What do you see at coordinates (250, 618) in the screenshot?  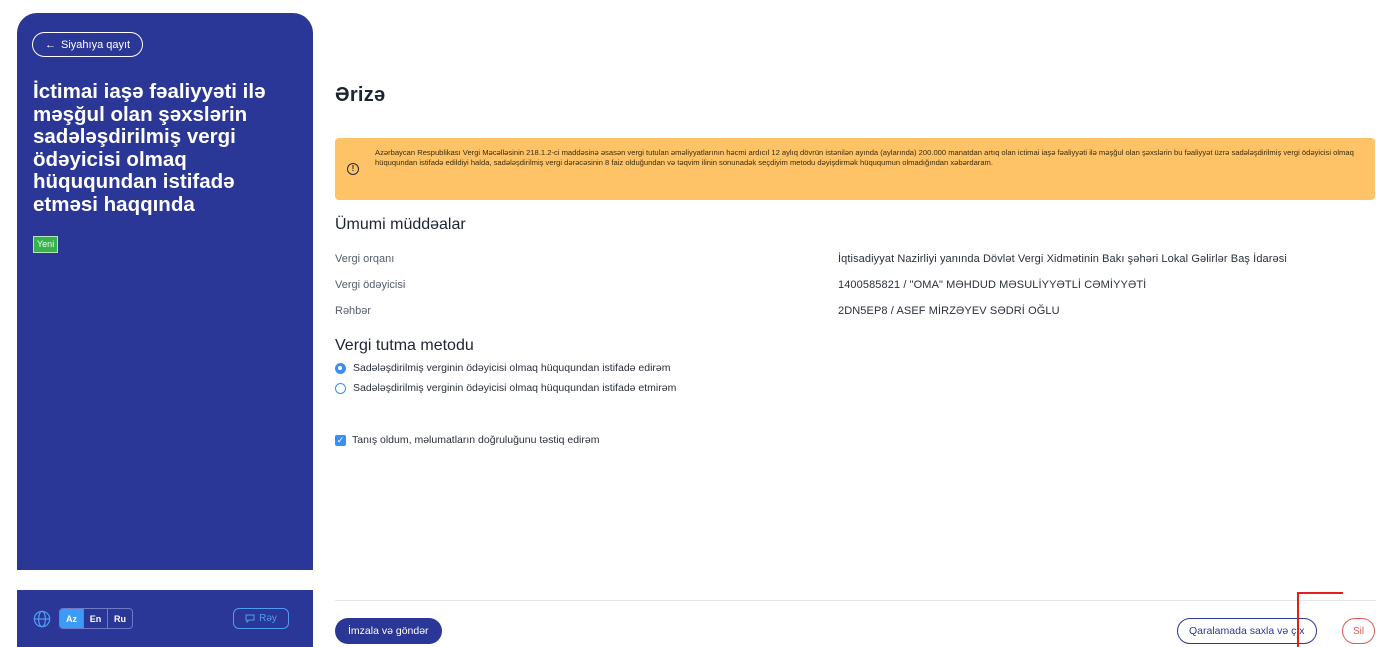 I see `comment-icon` at bounding box center [250, 618].